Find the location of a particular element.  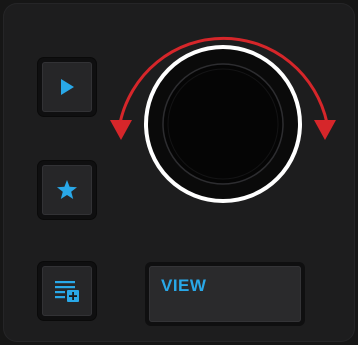

encoder-knob is located at coordinates (223, 124).